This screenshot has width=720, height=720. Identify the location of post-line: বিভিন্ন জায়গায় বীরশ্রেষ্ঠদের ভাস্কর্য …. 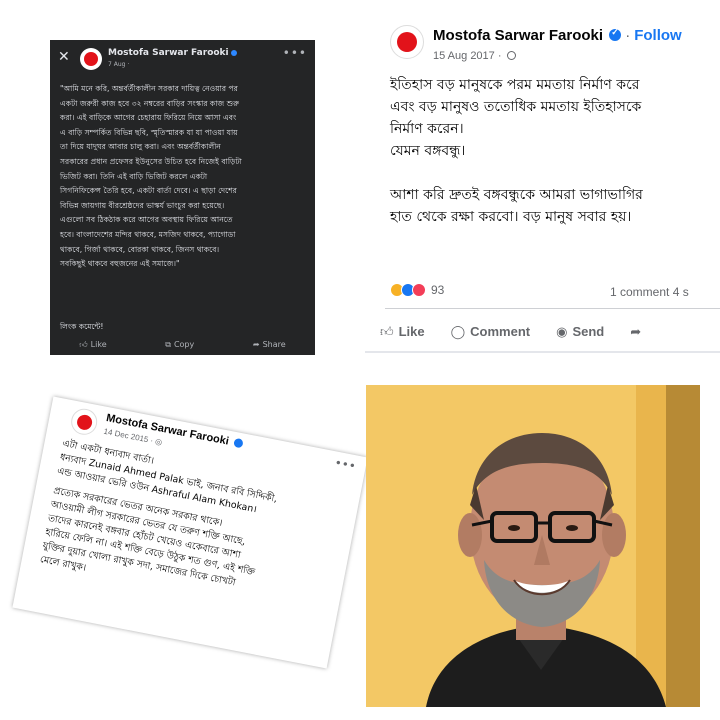
(142, 205).